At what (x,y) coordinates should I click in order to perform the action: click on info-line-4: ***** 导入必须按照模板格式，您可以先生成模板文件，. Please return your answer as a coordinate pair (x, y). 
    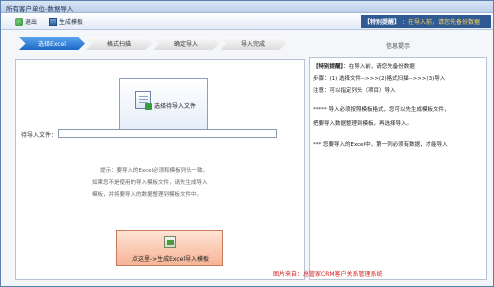
    Looking at the image, I should click on (381, 110).